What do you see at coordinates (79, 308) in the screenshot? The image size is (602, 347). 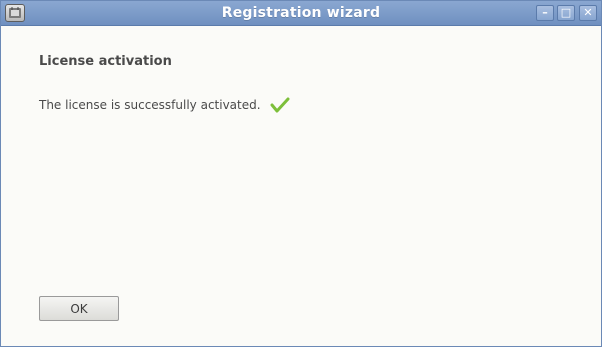 I see `ok-button: OK` at bounding box center [79, 308].